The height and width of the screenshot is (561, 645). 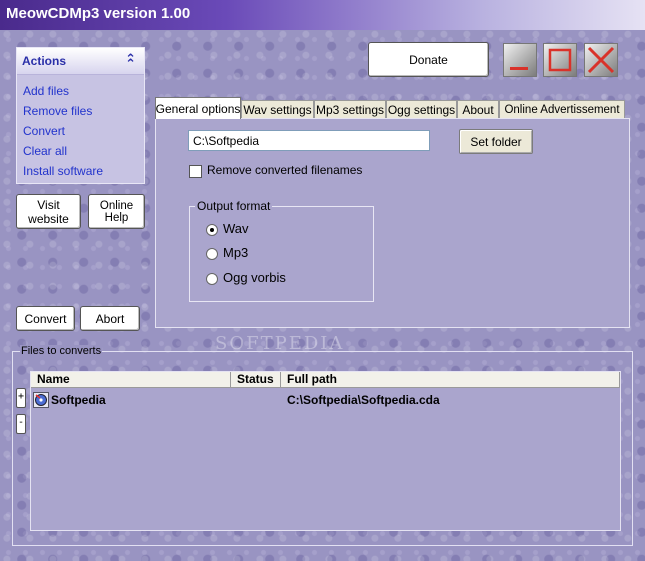 I want to click on format-ogg-radio, so click(x=212, y=279).